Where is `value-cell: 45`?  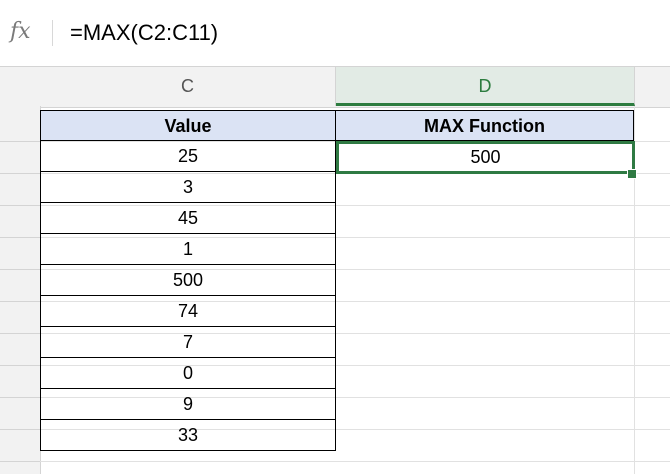
value-cell: 45 is located at coordinates (188, 218).